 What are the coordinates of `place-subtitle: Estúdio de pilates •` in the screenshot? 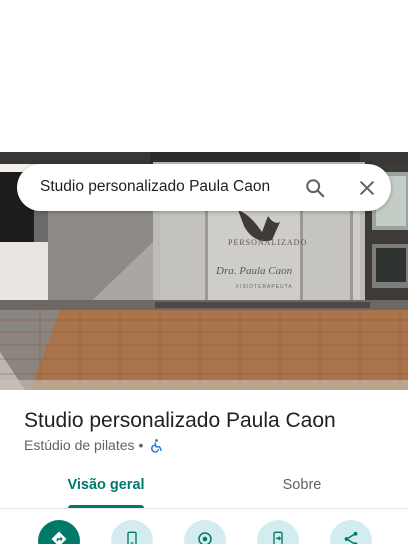 It's located at (94, 445).